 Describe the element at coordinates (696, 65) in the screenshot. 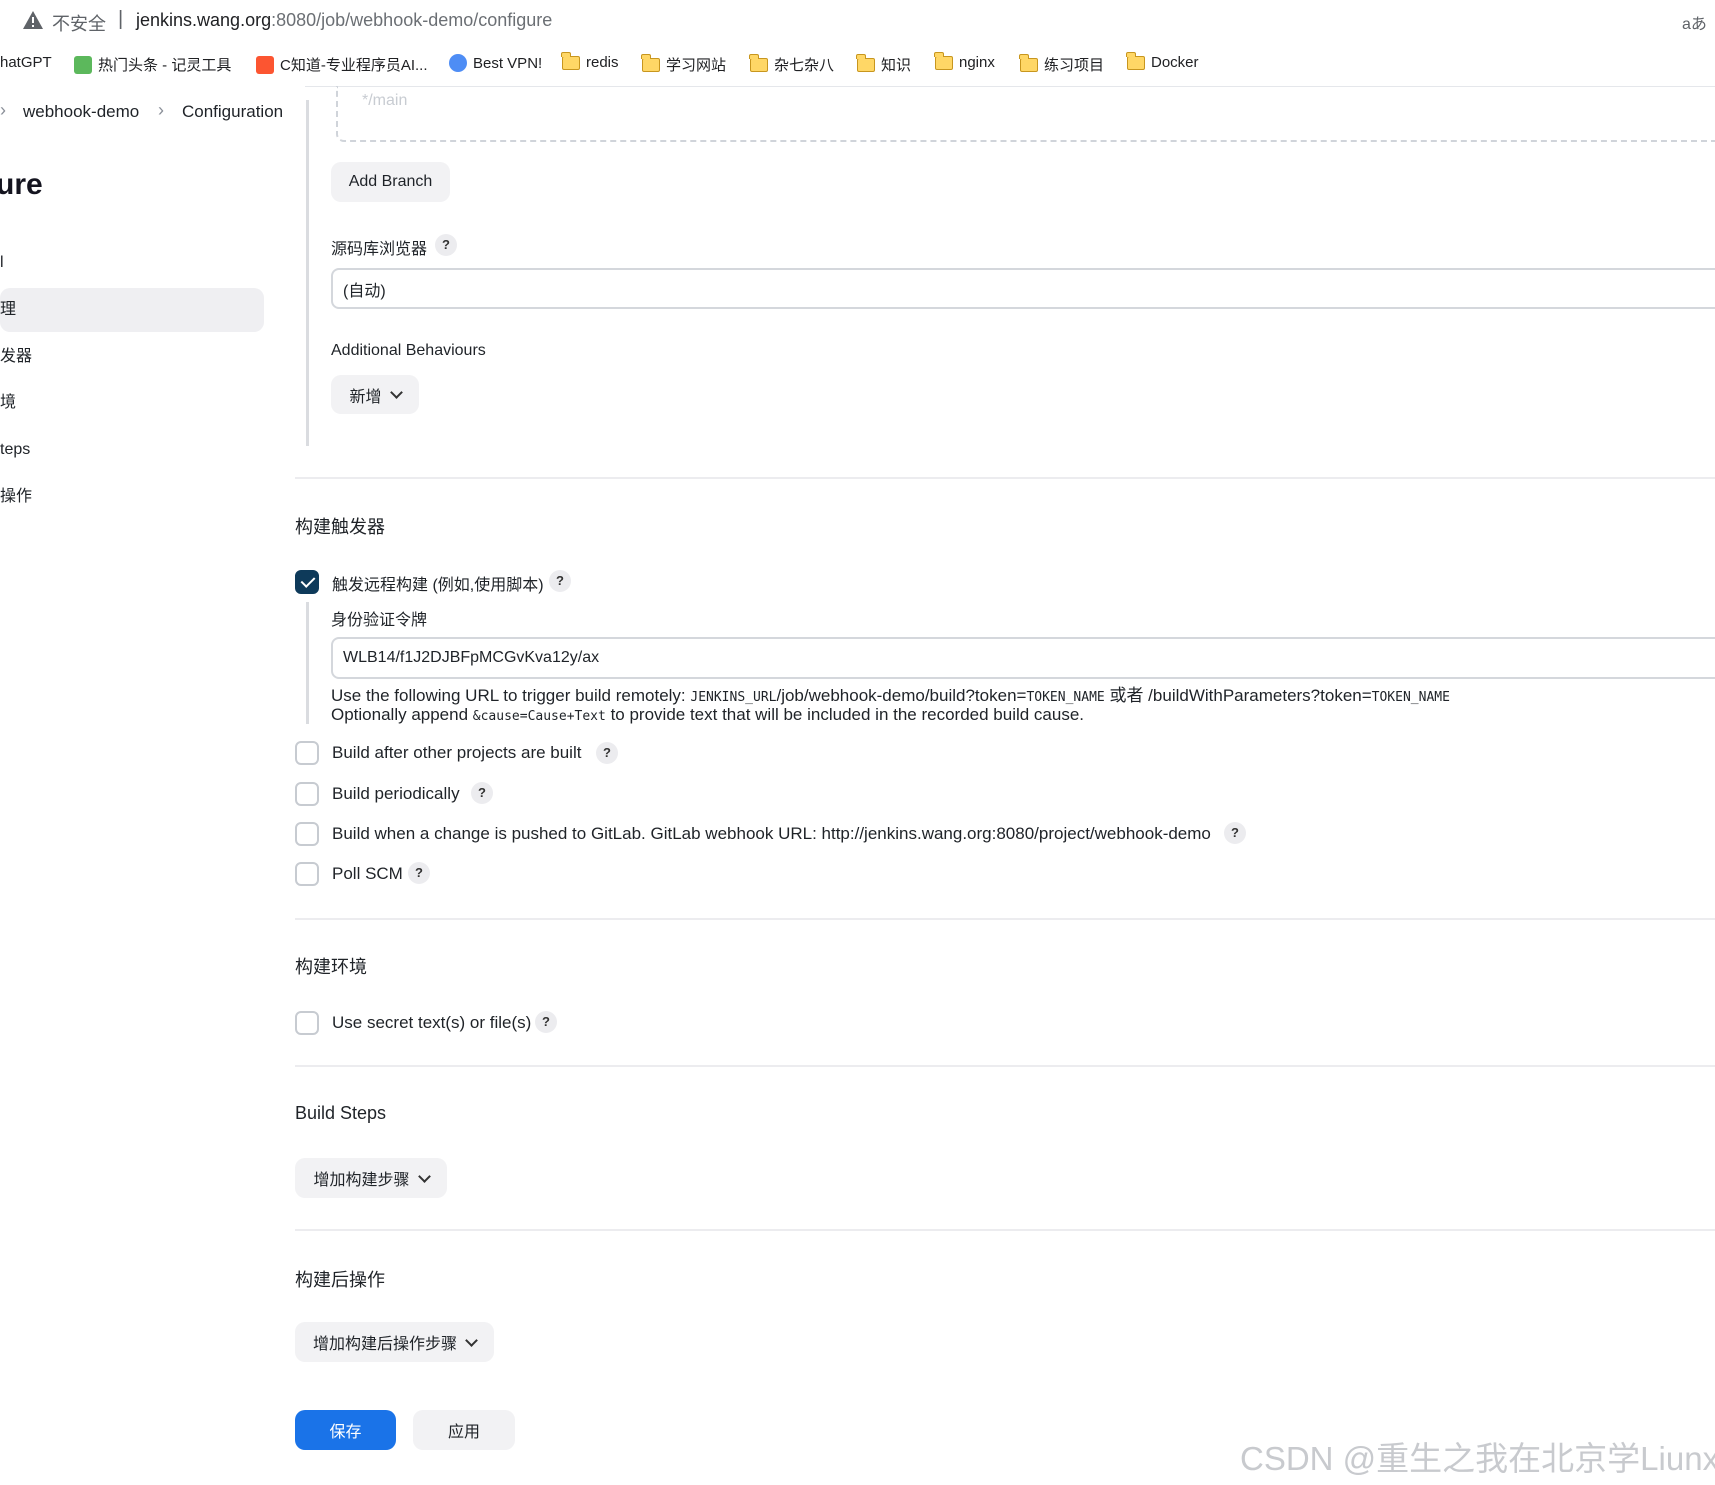

I see `bookmark-label: 学习网站` at that location.